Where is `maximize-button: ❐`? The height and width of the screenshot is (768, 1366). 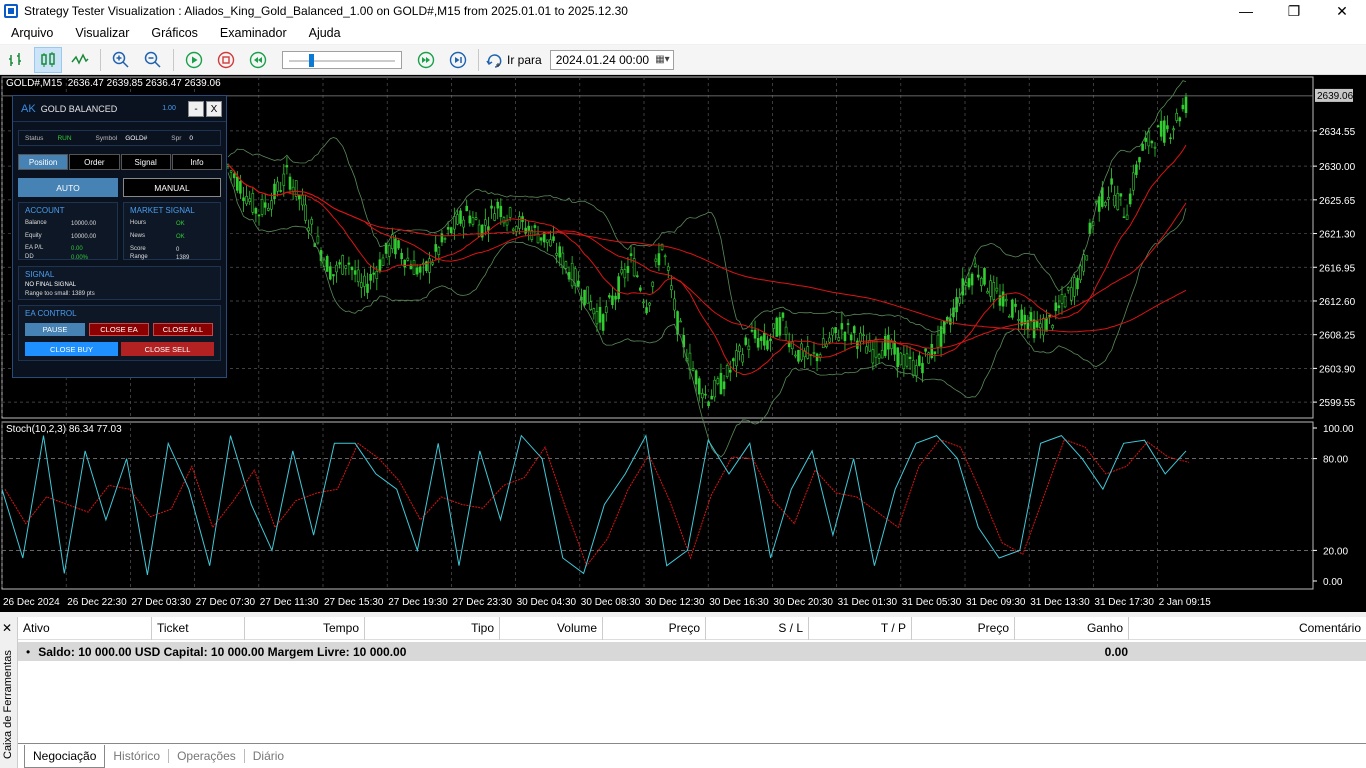
maximize-button: ❐ is located at coordinates (1294, 11).